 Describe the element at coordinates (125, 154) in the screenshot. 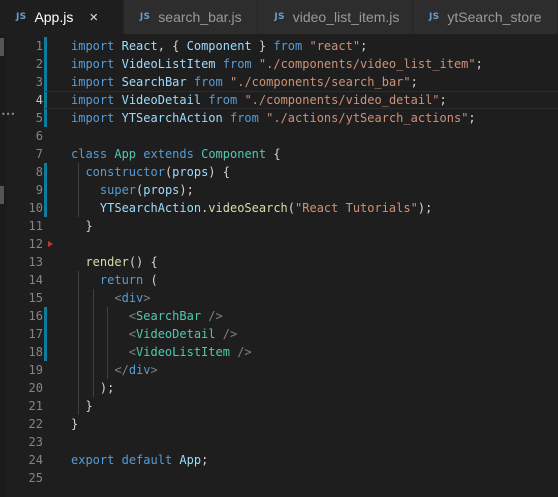

I see `code-token: App` at that location.